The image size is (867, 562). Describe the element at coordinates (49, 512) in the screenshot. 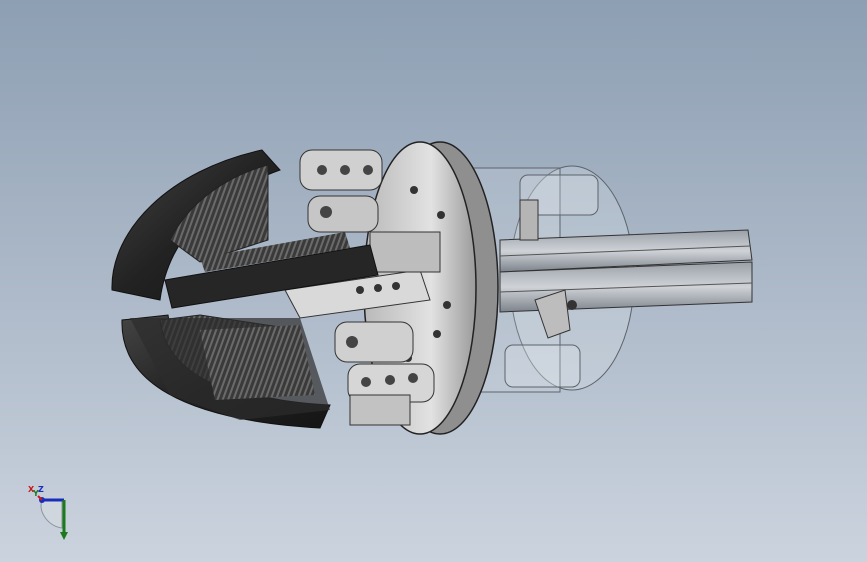

I see `coordinate-triad: X Y Z` at that location.